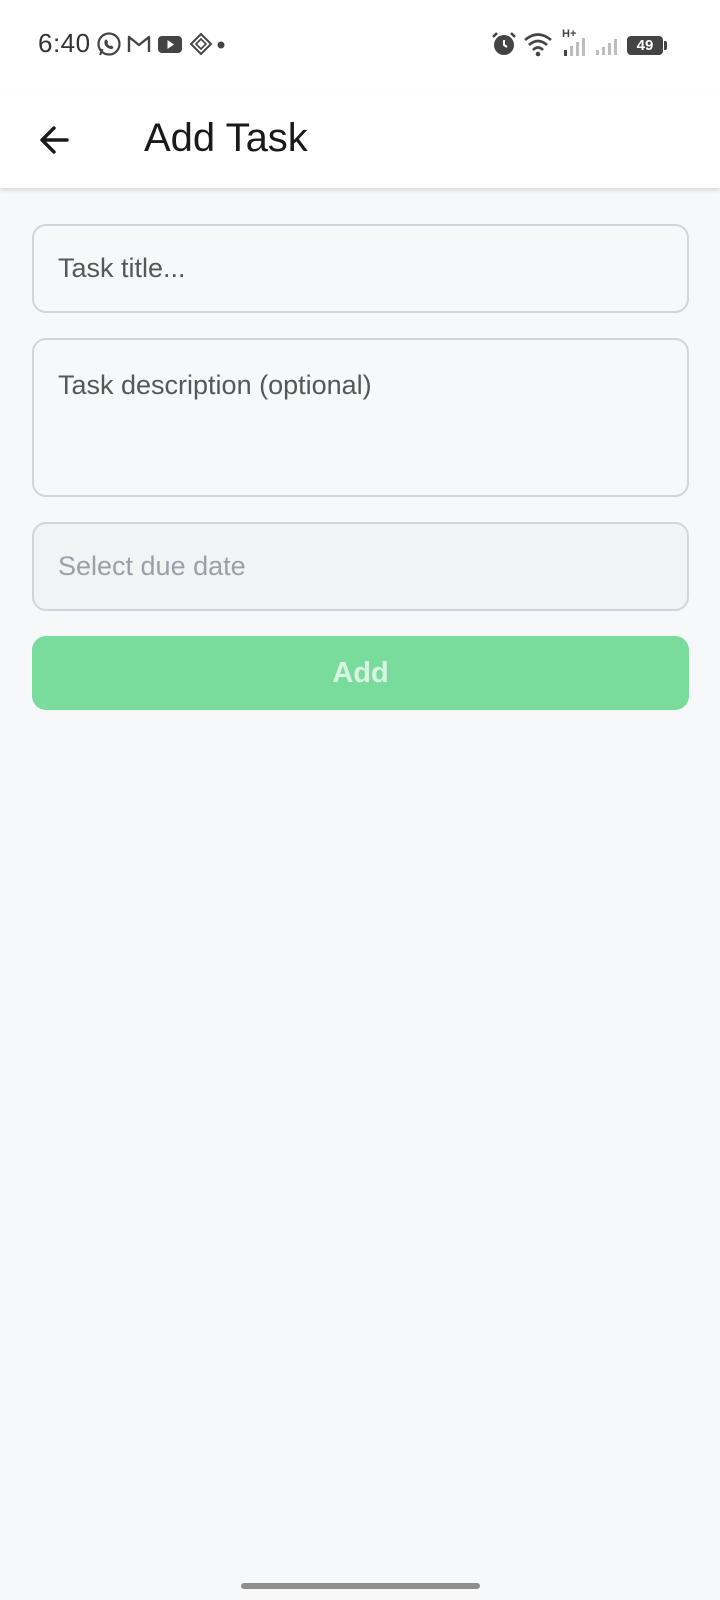  I want to click on battery-level: 49, so click(645, 45).